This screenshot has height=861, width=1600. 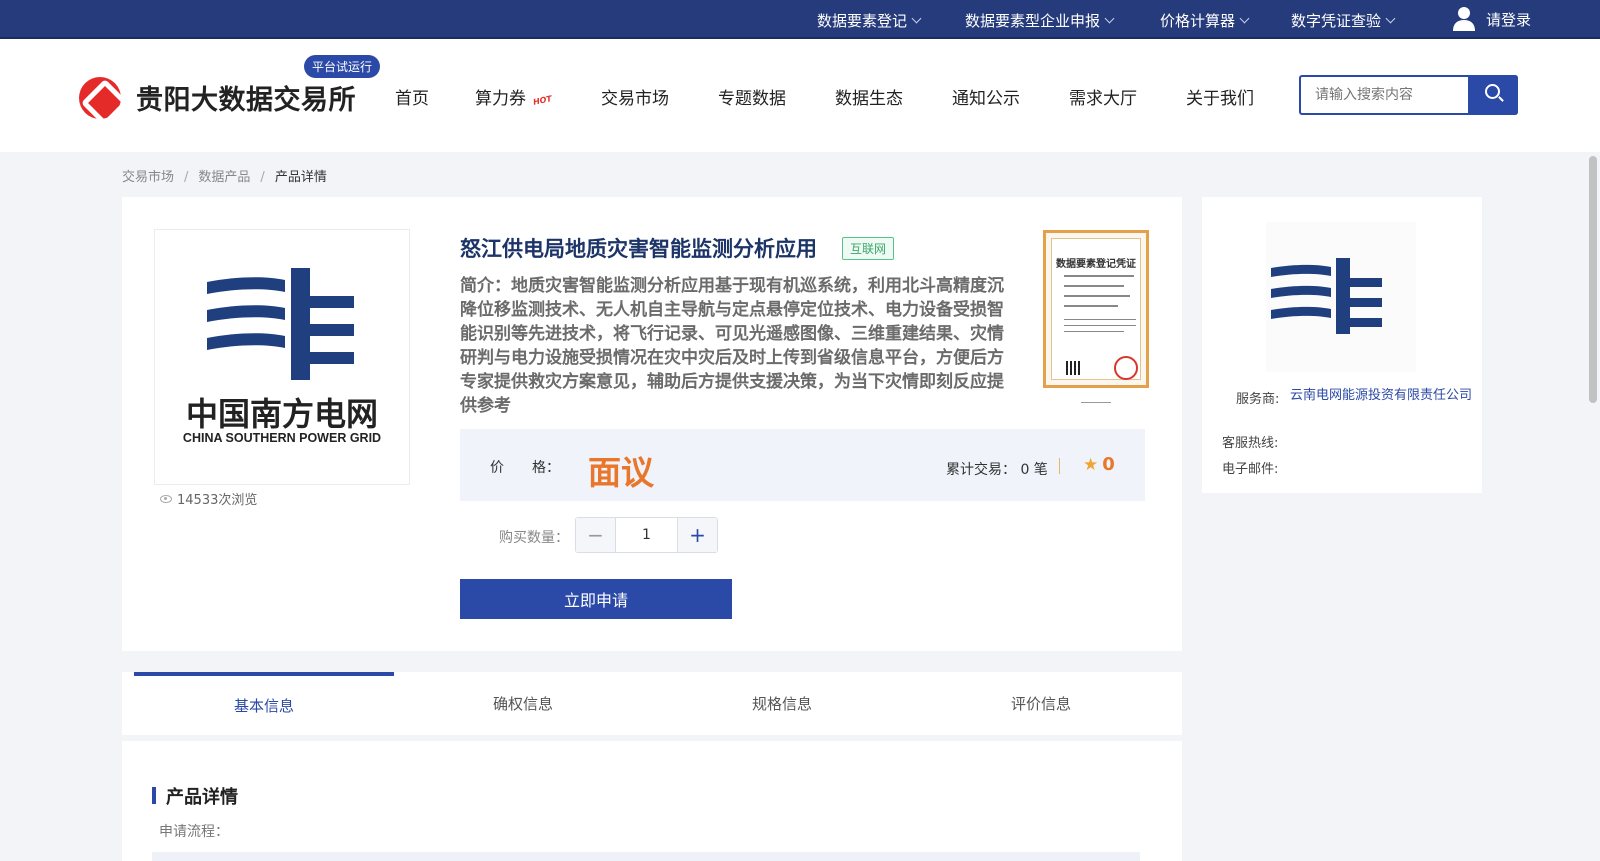 I want to click on increase-button: +, so click(x=697, y=535).